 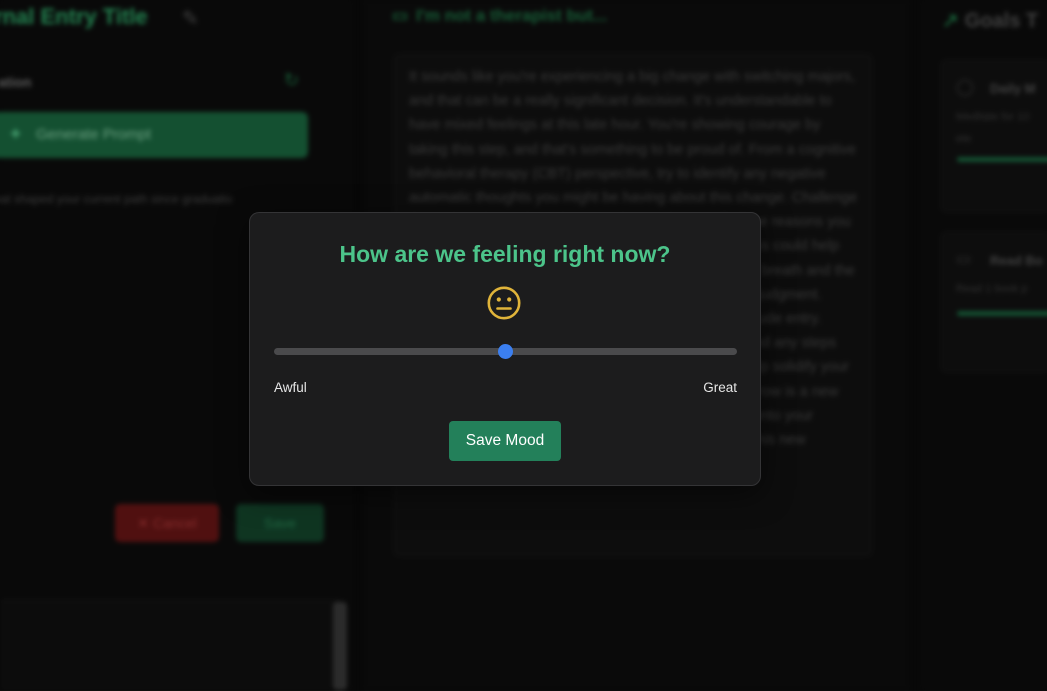 I want to click on slider-high-label: Great, so click(x=720, y=387).